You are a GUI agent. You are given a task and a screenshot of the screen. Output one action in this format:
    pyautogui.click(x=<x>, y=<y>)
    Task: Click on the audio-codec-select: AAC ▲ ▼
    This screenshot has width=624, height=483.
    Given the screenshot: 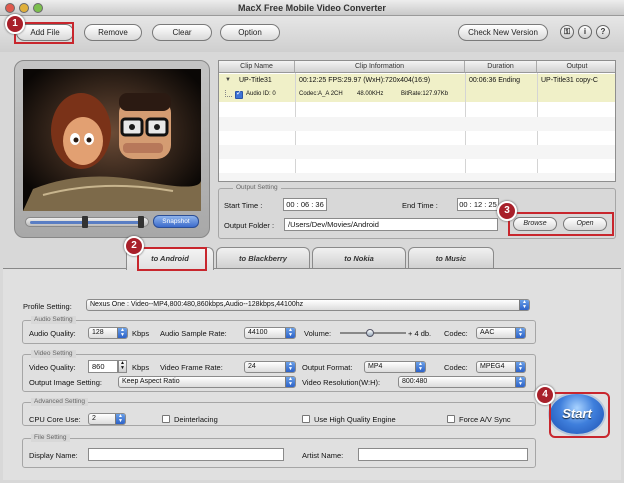 What is the action you would take?
    pyautogui.click(x=501, y=333)
    